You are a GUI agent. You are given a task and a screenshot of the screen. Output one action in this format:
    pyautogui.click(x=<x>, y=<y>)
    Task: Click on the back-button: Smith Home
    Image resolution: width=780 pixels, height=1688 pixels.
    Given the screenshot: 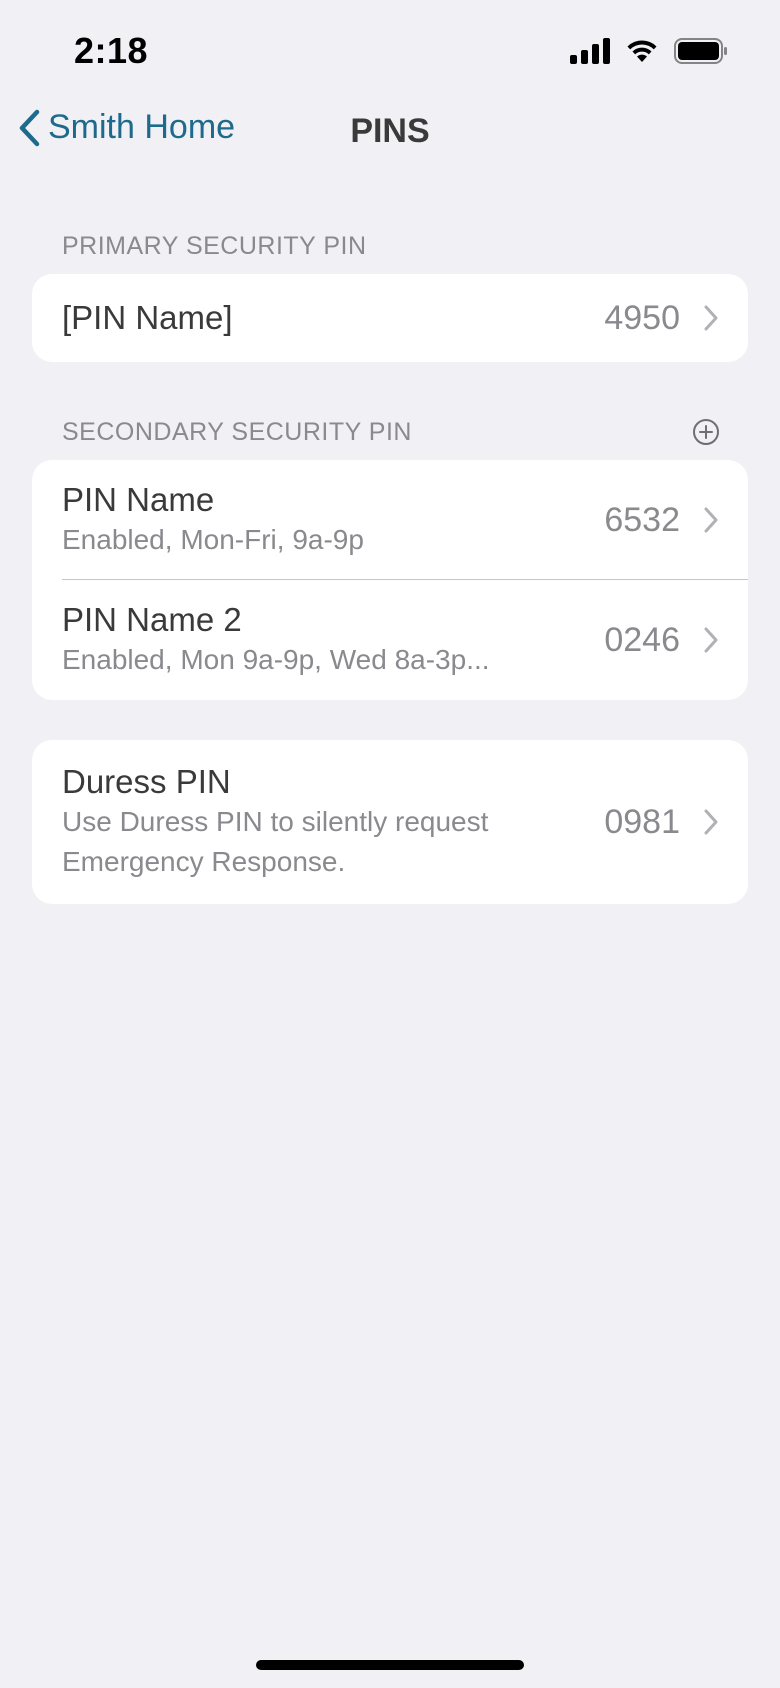 What is the action you would take?
    pyautogui.click(x=126, y=127)
    